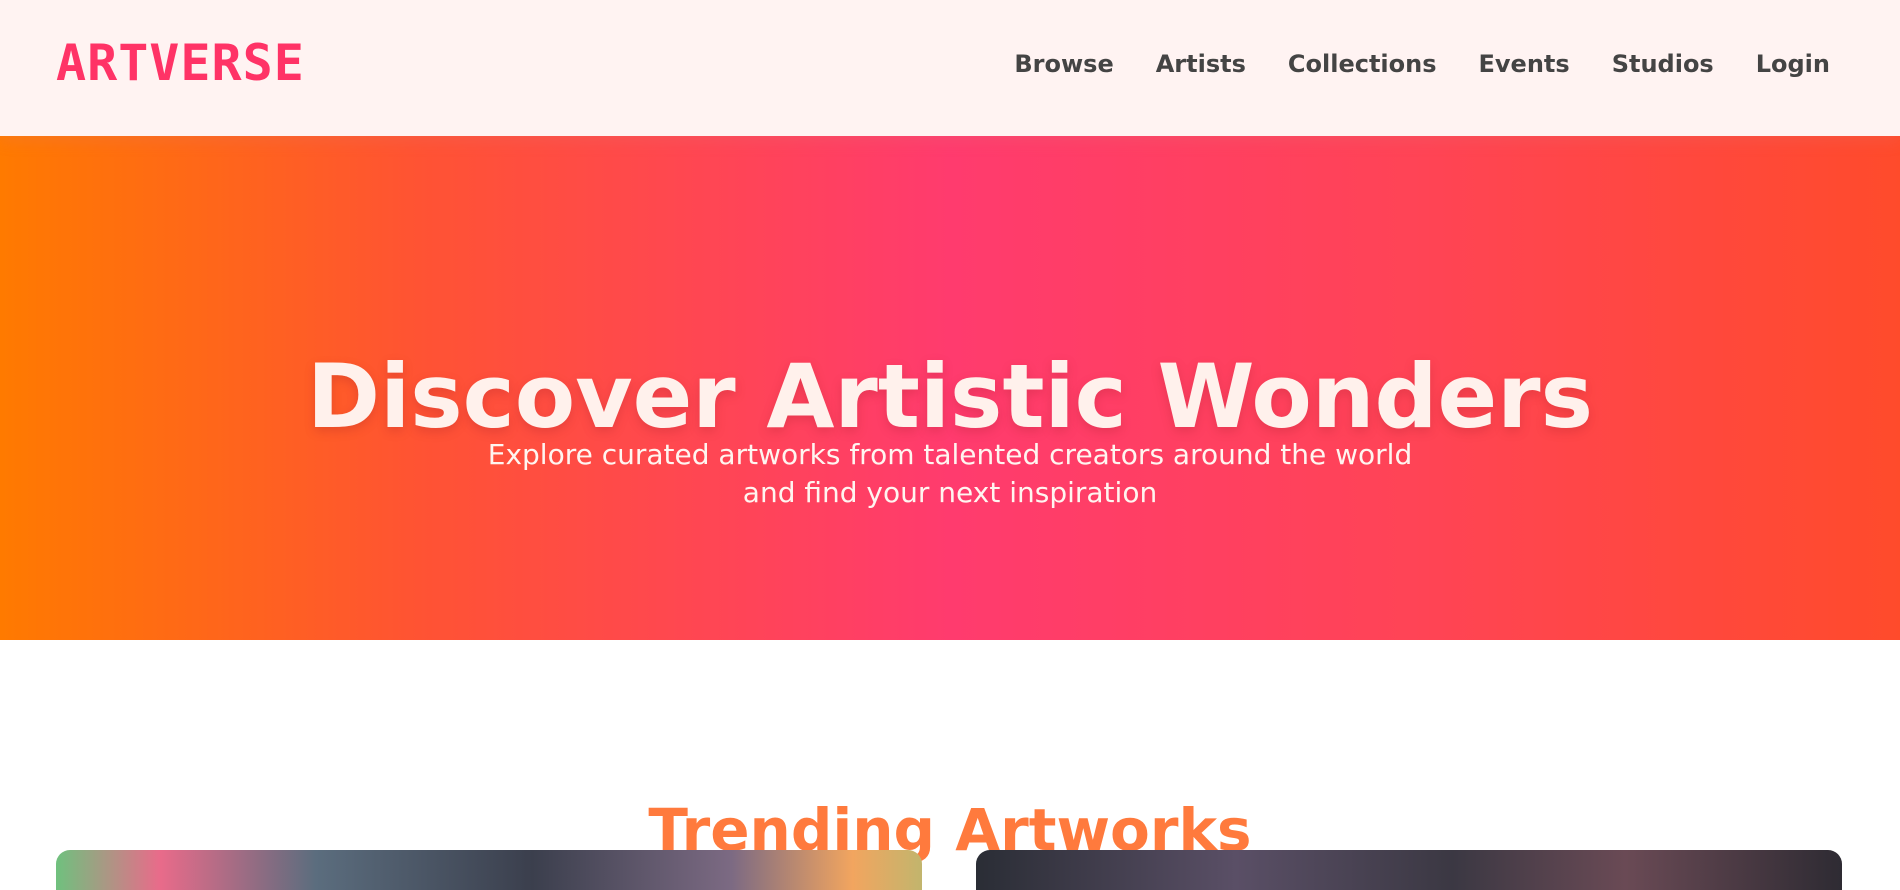 The width and height of the screenshot is (1900, 890). Describe the element at coordinates (1524, 64) in the screenshot. I see `nav-link-events: Events` at that location.